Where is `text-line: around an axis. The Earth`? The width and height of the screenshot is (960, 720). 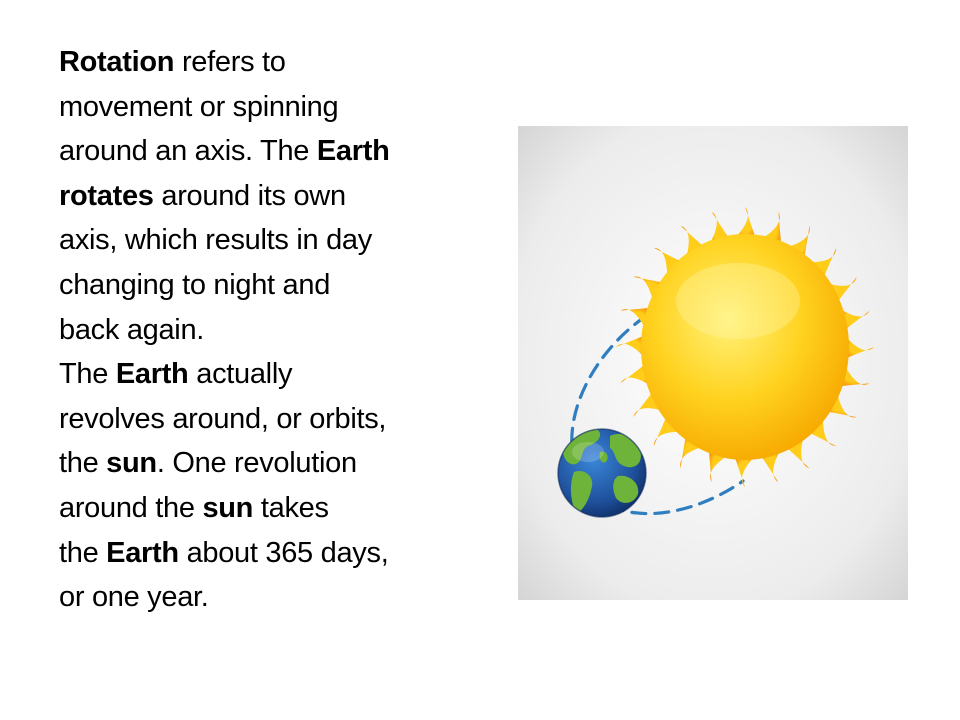 text-line: around an axis. The Earth is located at coordinates (264, 151).